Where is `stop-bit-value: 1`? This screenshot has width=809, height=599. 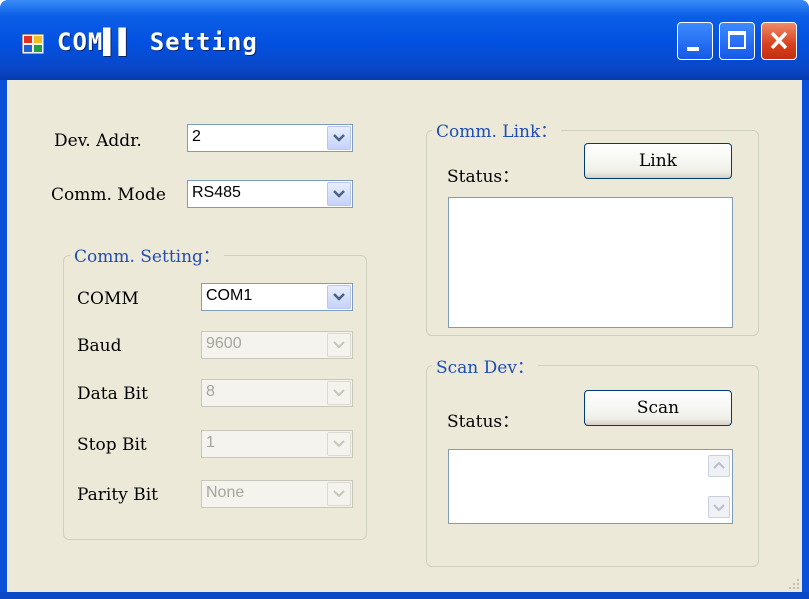
stop-bit-value: 1 is located at coordinates (210, 442).